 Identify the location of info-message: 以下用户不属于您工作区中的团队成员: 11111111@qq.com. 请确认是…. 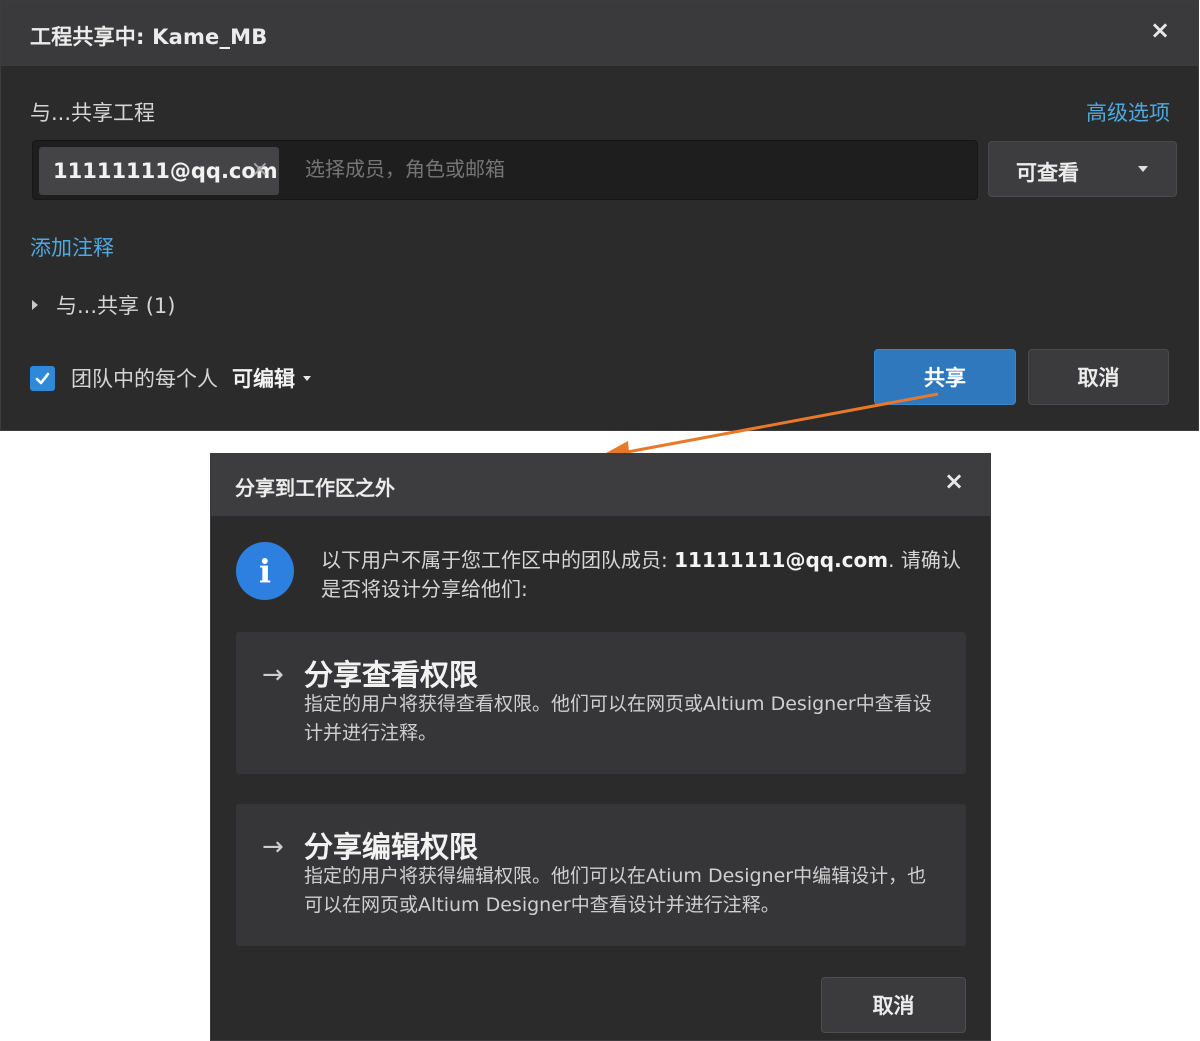
(641, 575).